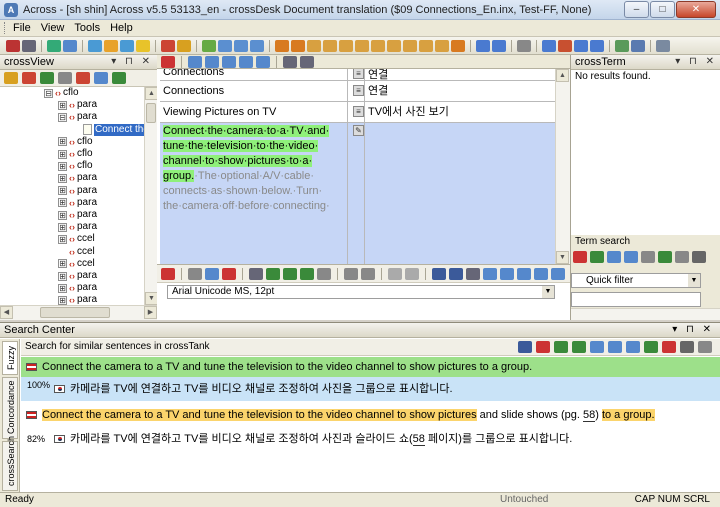 This screenshot has width=720, height=507. What do you see at coordinates (29, 78) in the screenshot?
I see `list-icon` at bounding box center [29, 78].